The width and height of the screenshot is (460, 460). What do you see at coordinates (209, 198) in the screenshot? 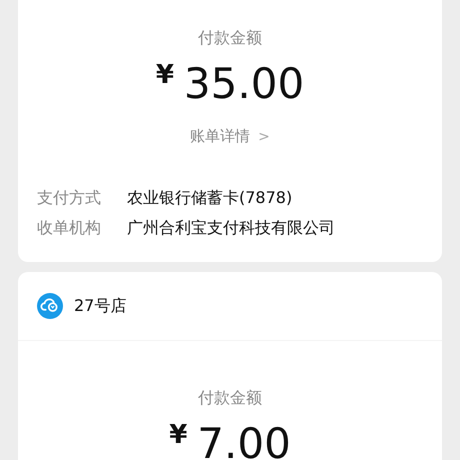
I see `field-value: 农业银行储蓄卡(7878)` at bounding box center [209, 198].